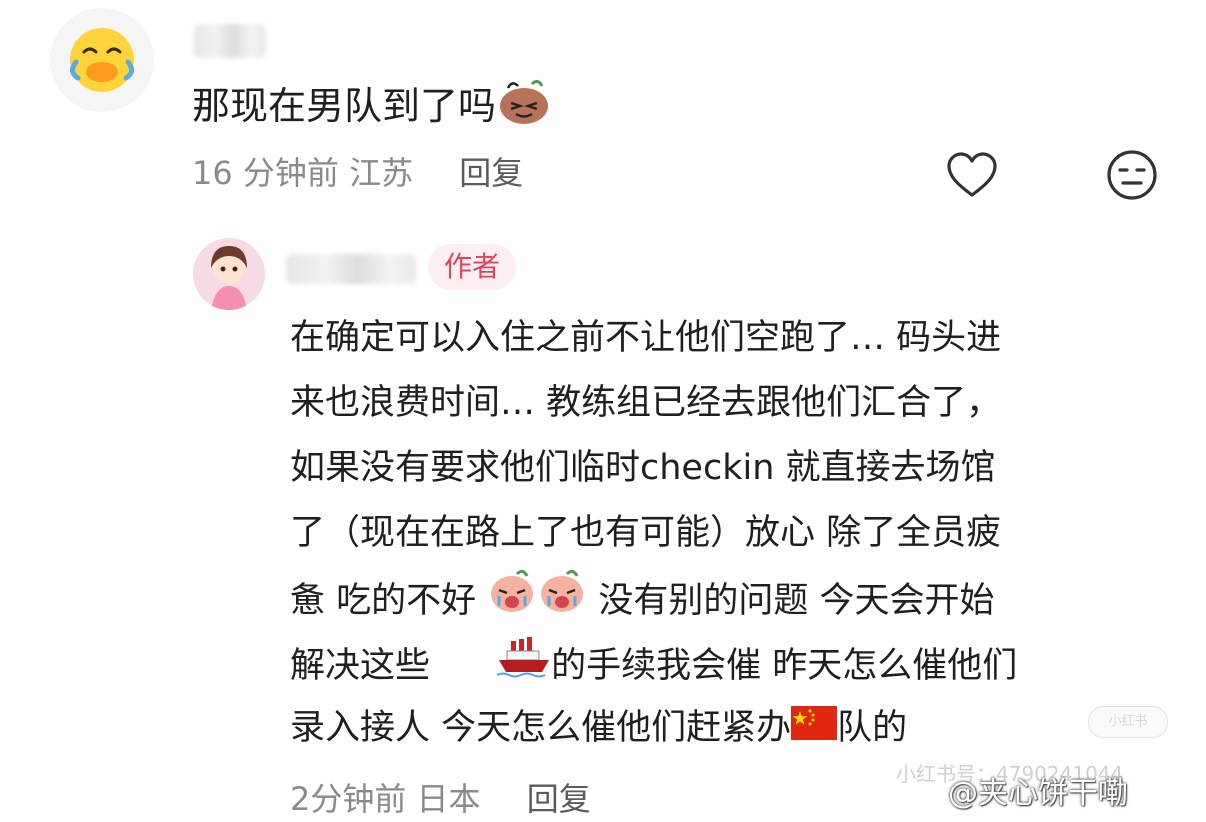 The width and height of the screenshot is (1206, 822). Describe the element at coordinates (646, 403) in the screenshot. I see `reply-line: 来也浪费时间… 教练组已经去跟他们汇合了，` at that location.